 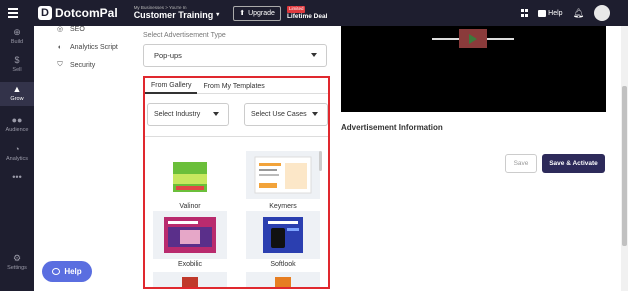 What do you see at coordinates (17, 60) in the screenshot?
I see `dollar-icon: $` at bounding box center [17, 60].